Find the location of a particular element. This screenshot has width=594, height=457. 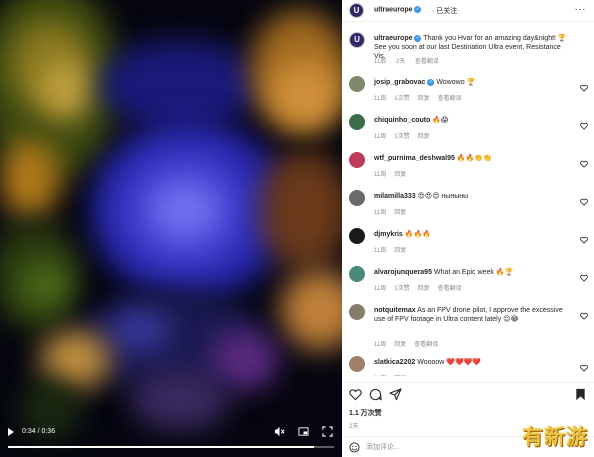

play-icon is located at coordinates (11, 432).